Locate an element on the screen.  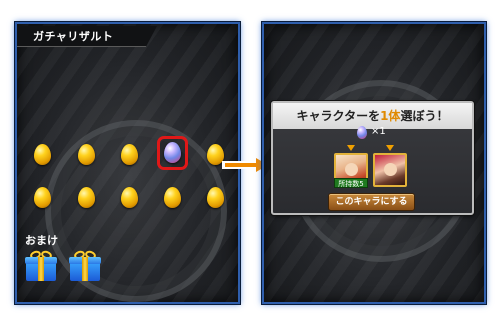
dialog-title-post: 選ぼう！ is located at coordinates (424, 116).